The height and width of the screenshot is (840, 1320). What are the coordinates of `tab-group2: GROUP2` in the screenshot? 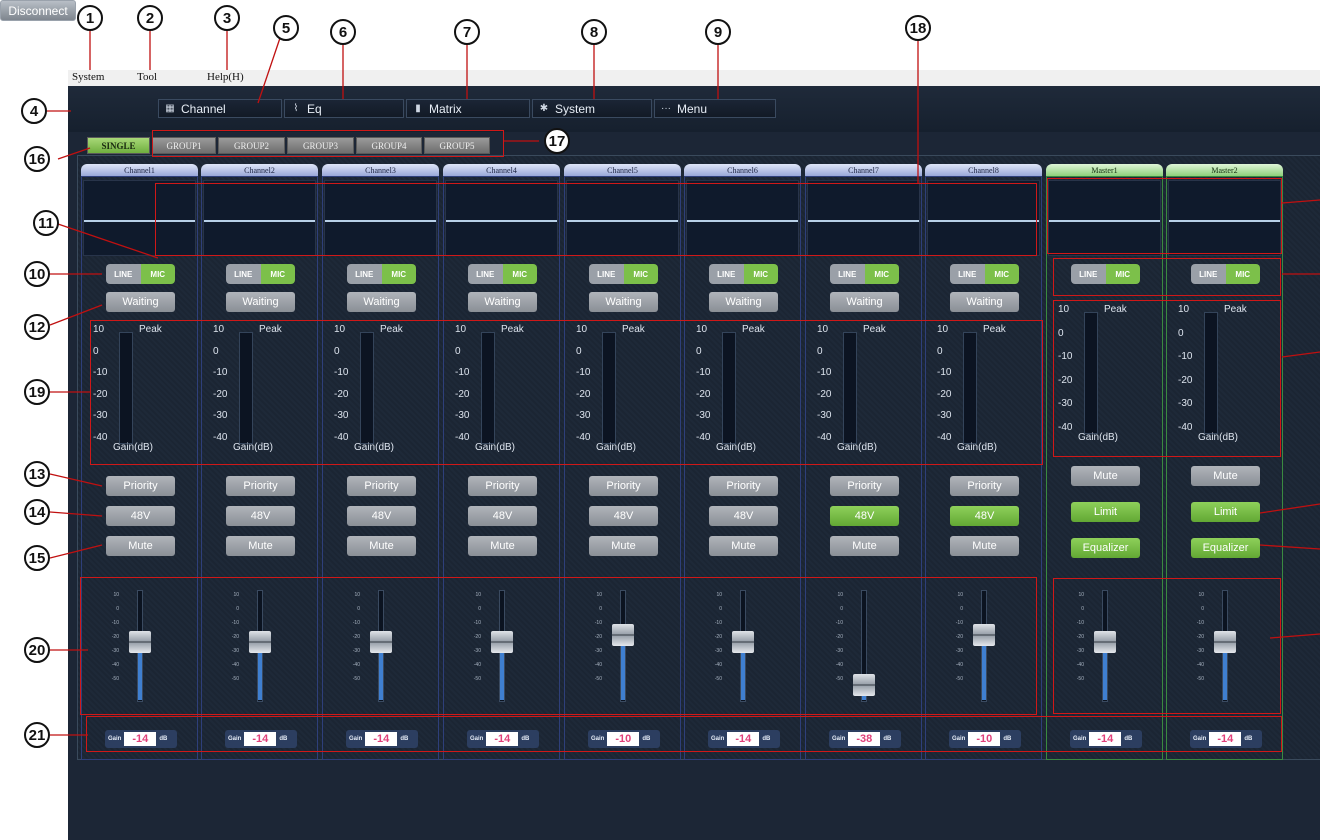 It's located at (251, 145).